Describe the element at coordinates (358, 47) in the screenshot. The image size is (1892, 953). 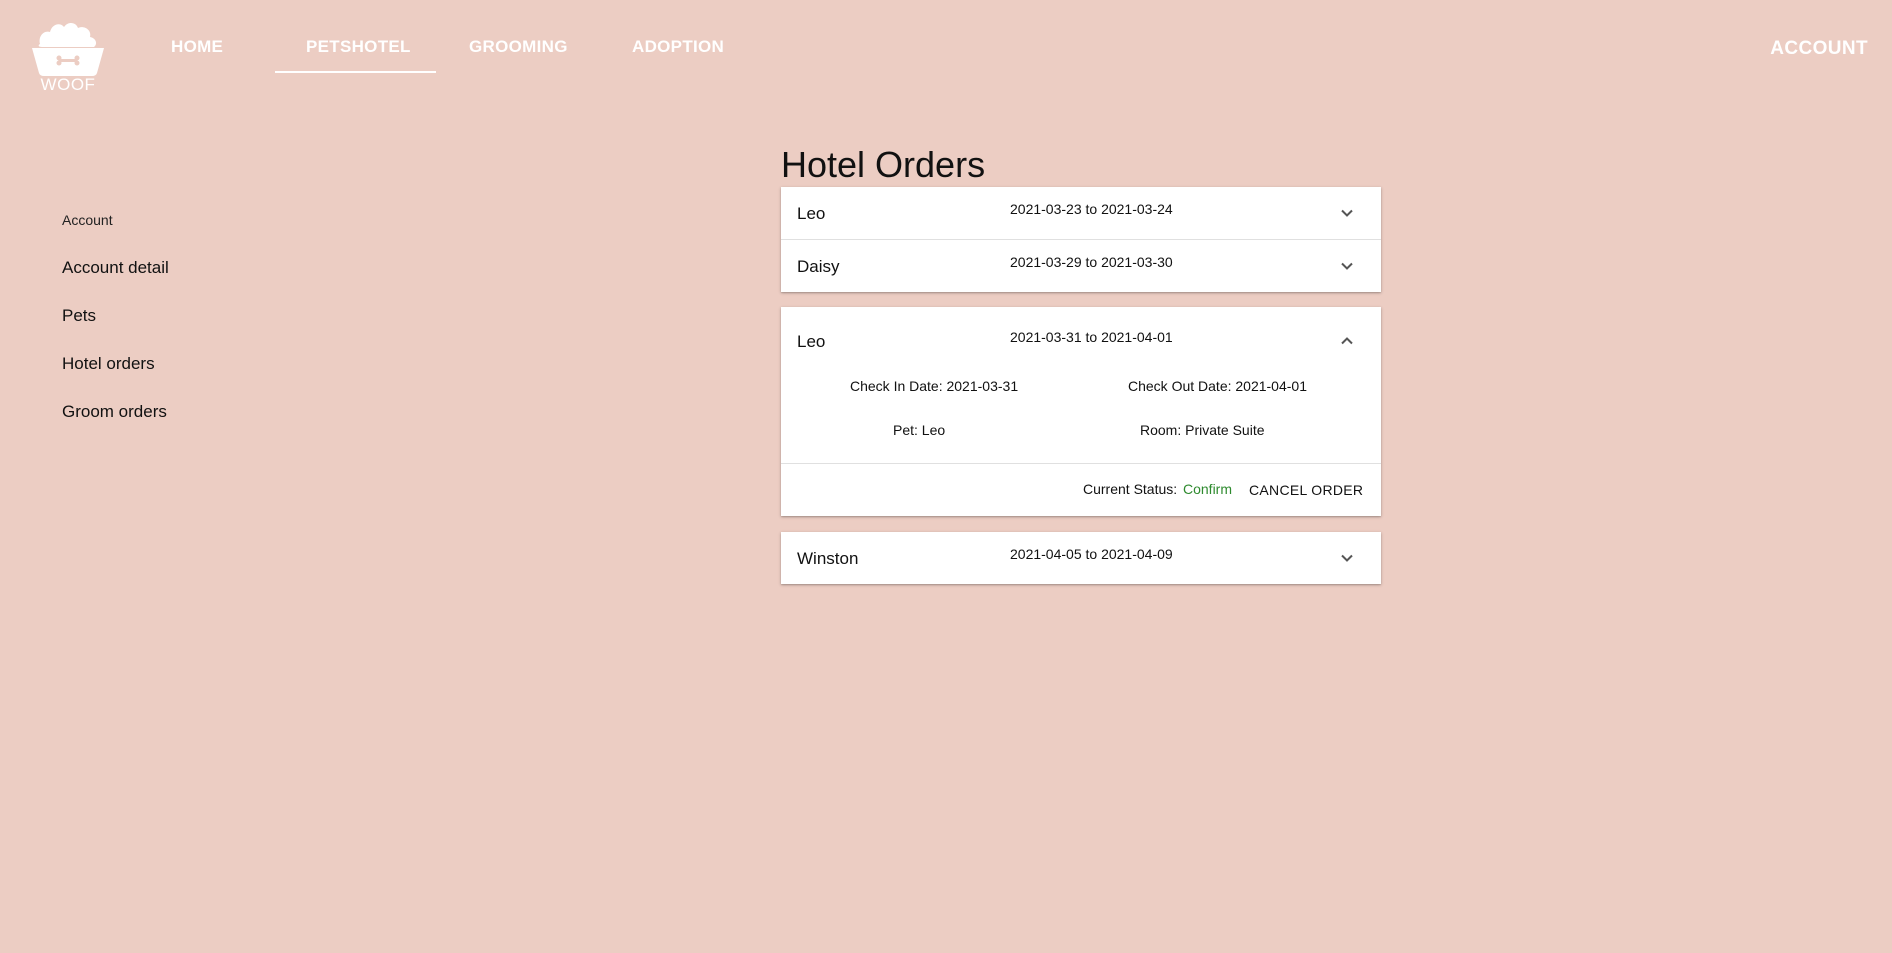
I see `nav-petshotel: PETSHOTEL` at that location.